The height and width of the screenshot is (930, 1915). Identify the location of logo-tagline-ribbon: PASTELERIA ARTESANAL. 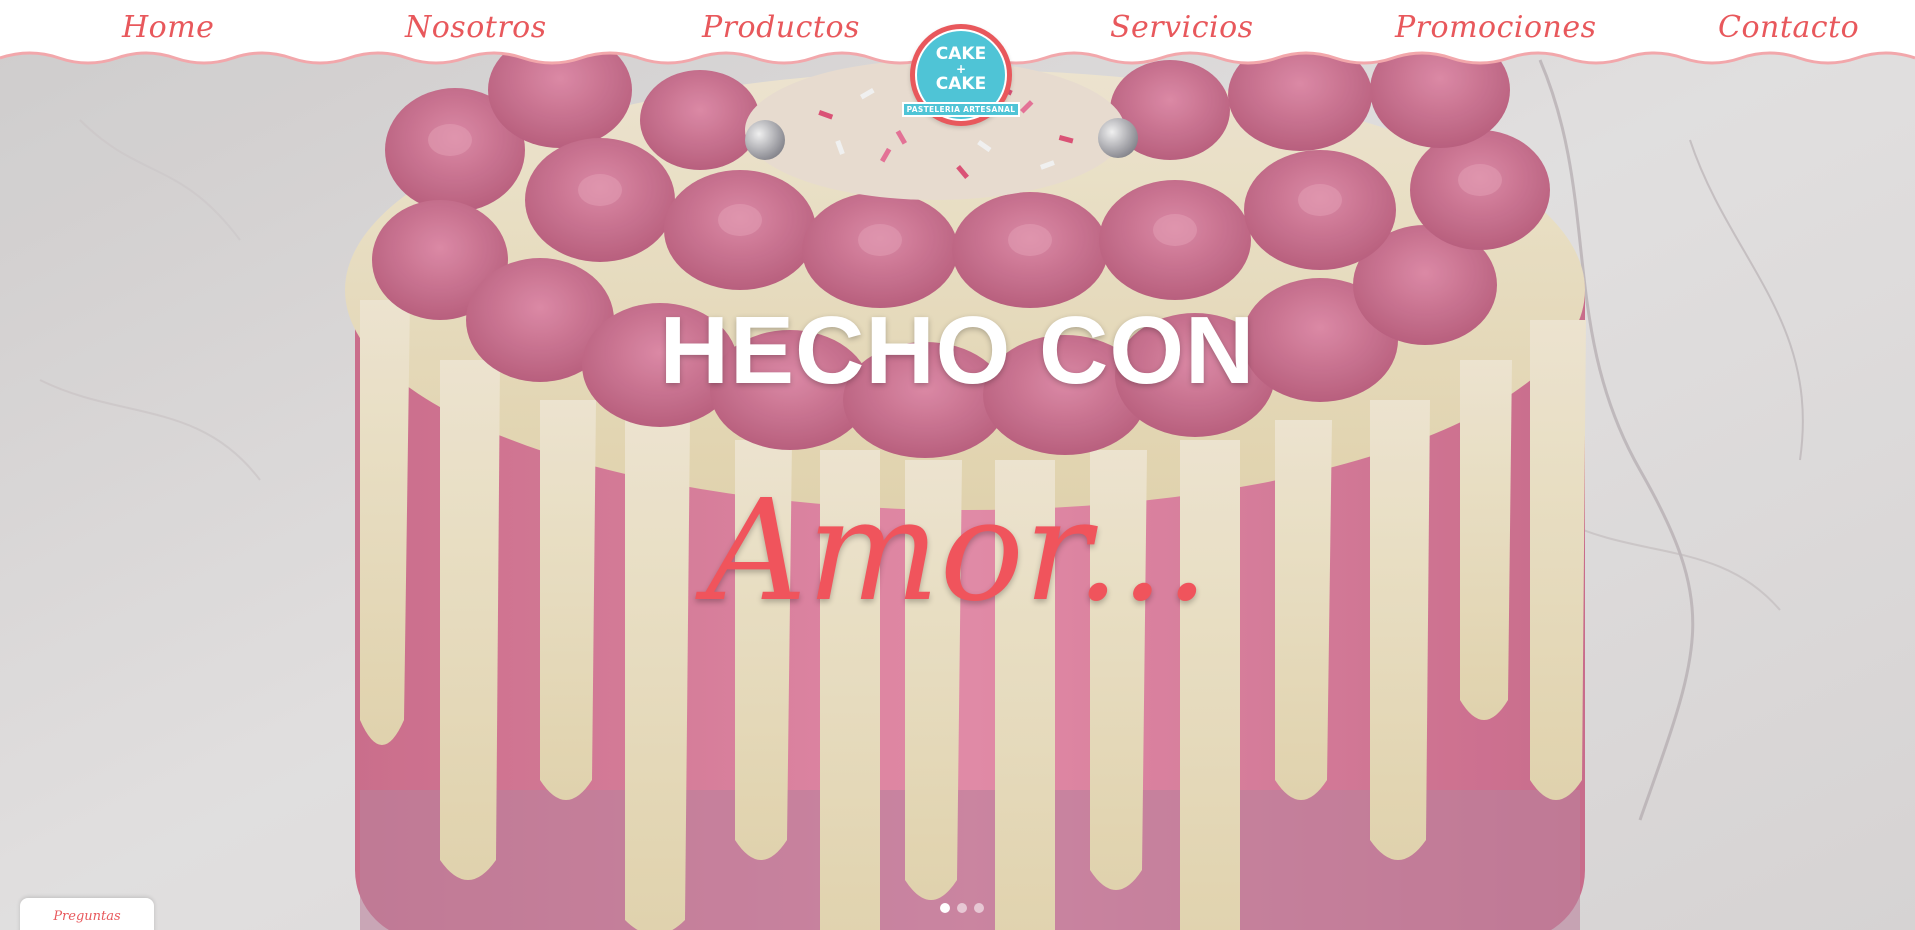
(961, 109).